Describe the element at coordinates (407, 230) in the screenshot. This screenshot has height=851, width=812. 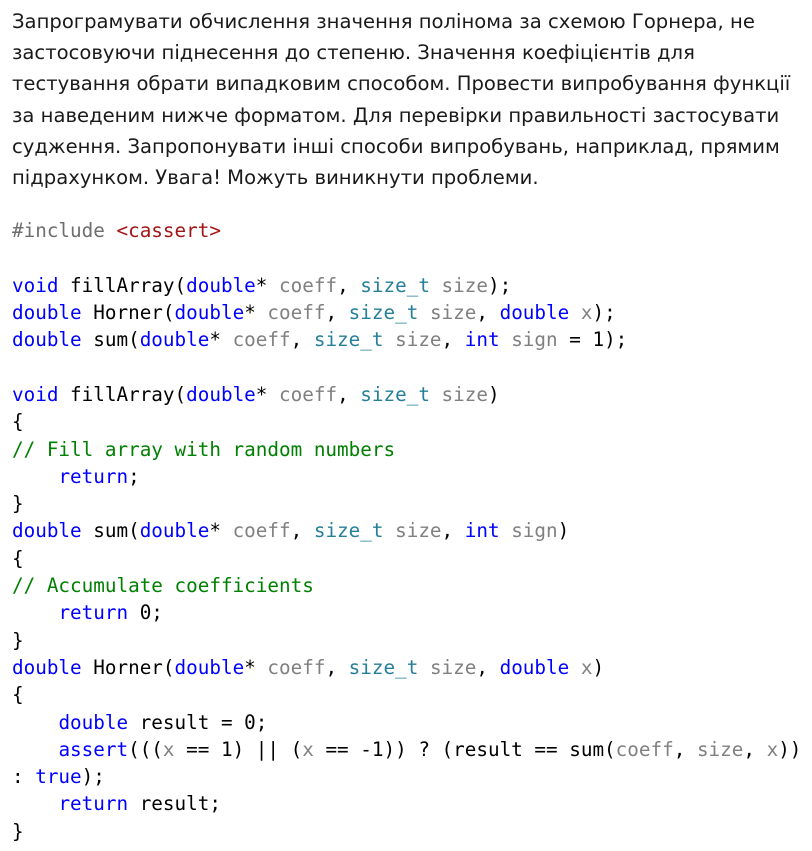
I see `code-line: #include <cassert>` at that location.